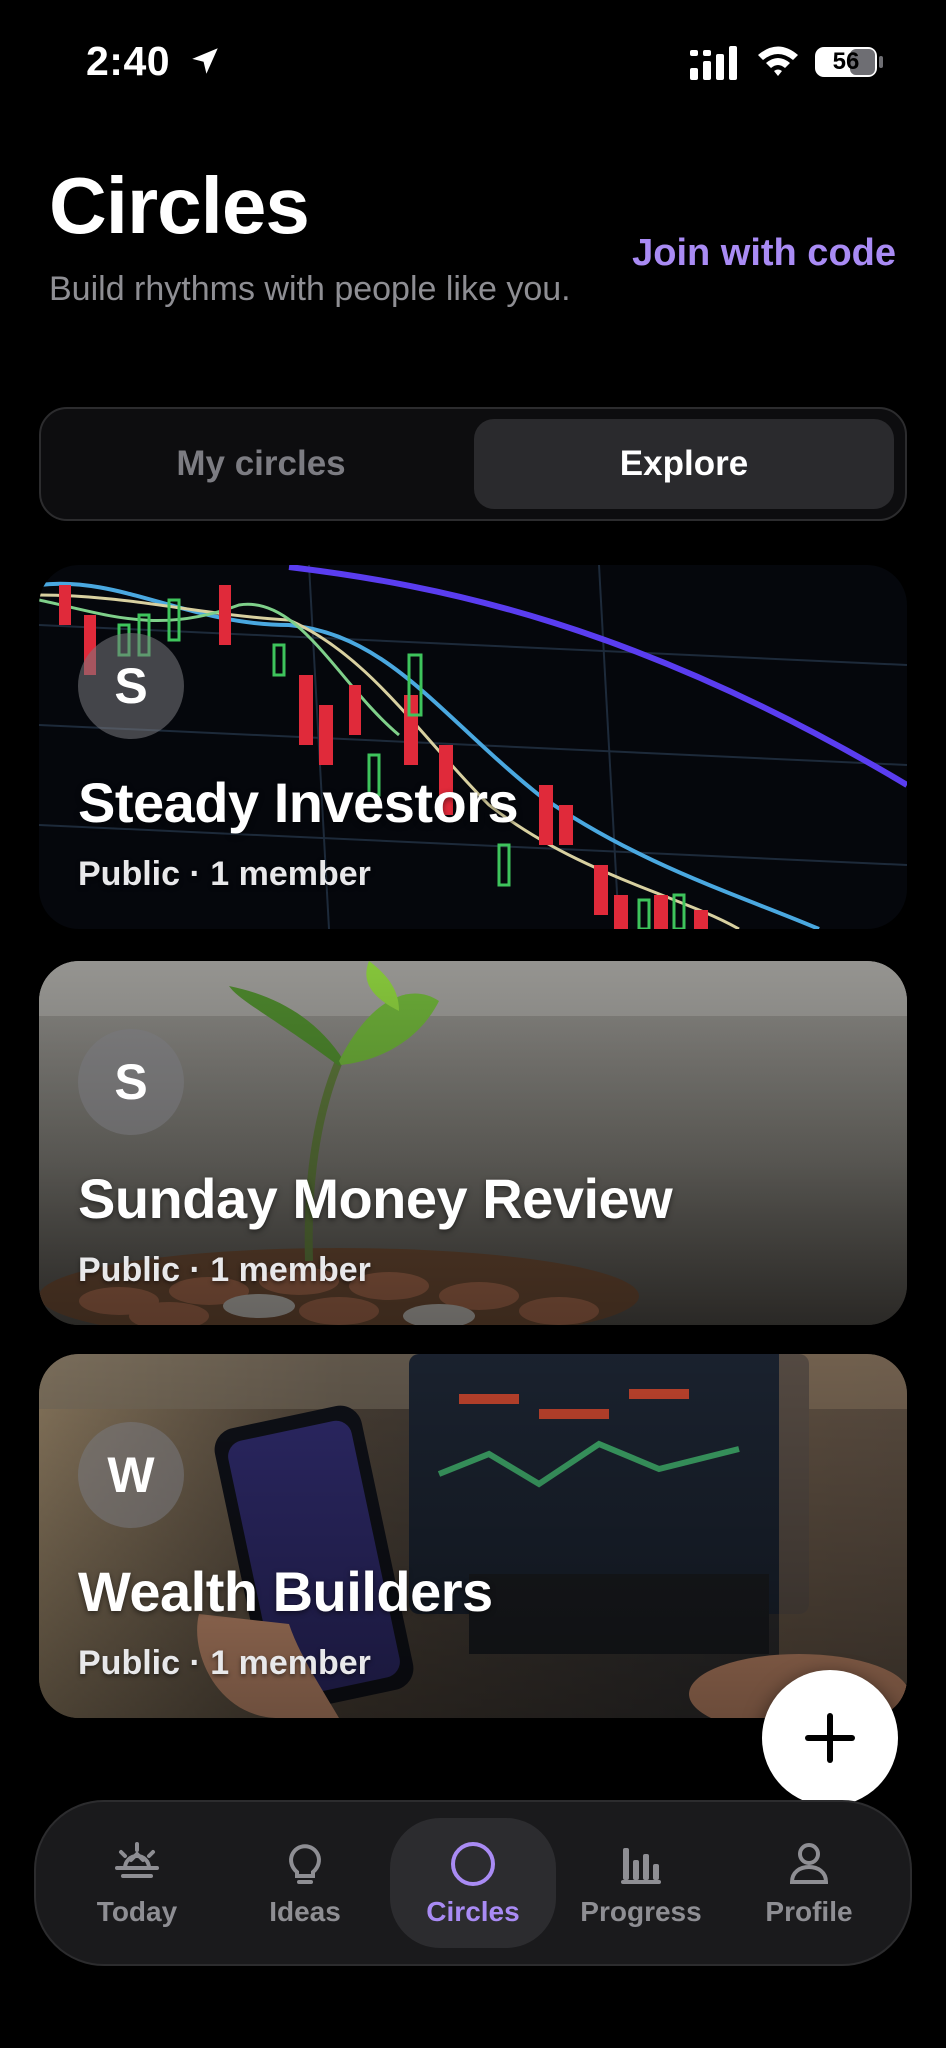  Describe the element at coordinates (305, 1864) in the screenshot. I see `lightbulb-icon` at that location.